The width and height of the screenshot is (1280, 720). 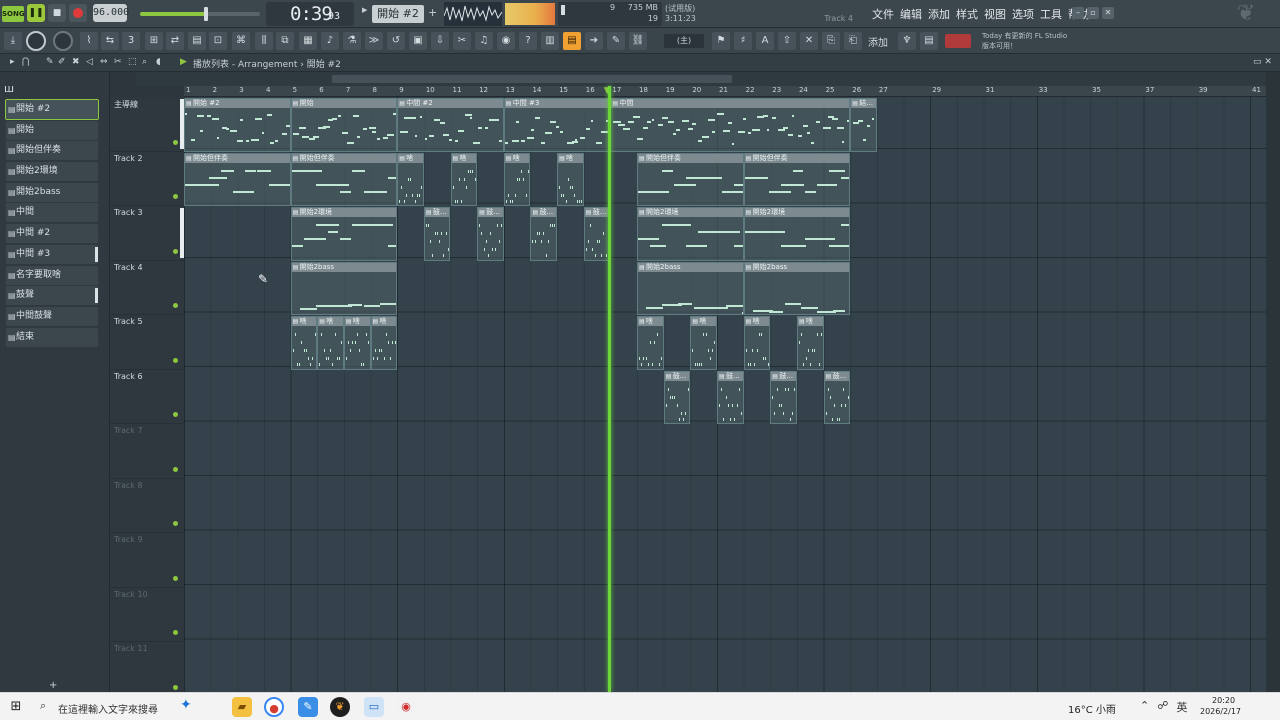 I want to click on maximize-icon: ▫, so click(x=1093, y=13).